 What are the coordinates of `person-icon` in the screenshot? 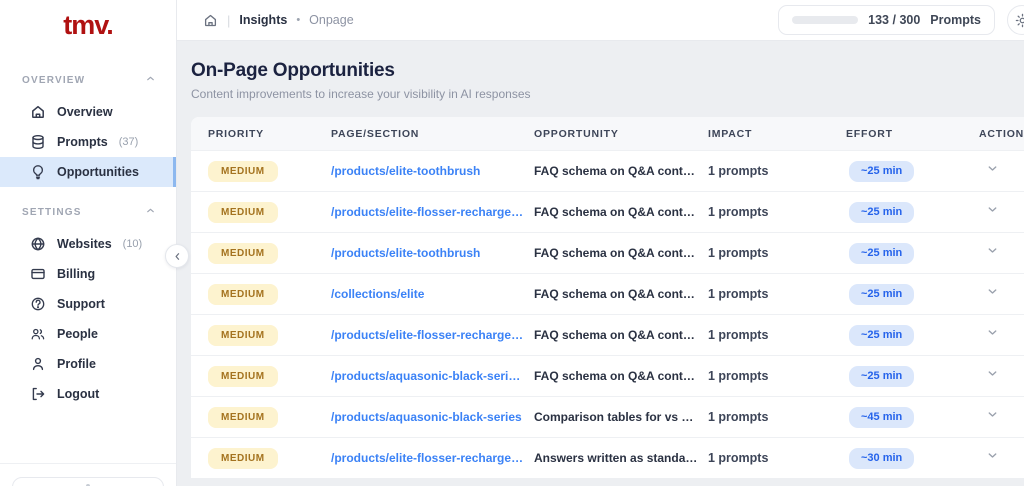 It's located at (38, 364).